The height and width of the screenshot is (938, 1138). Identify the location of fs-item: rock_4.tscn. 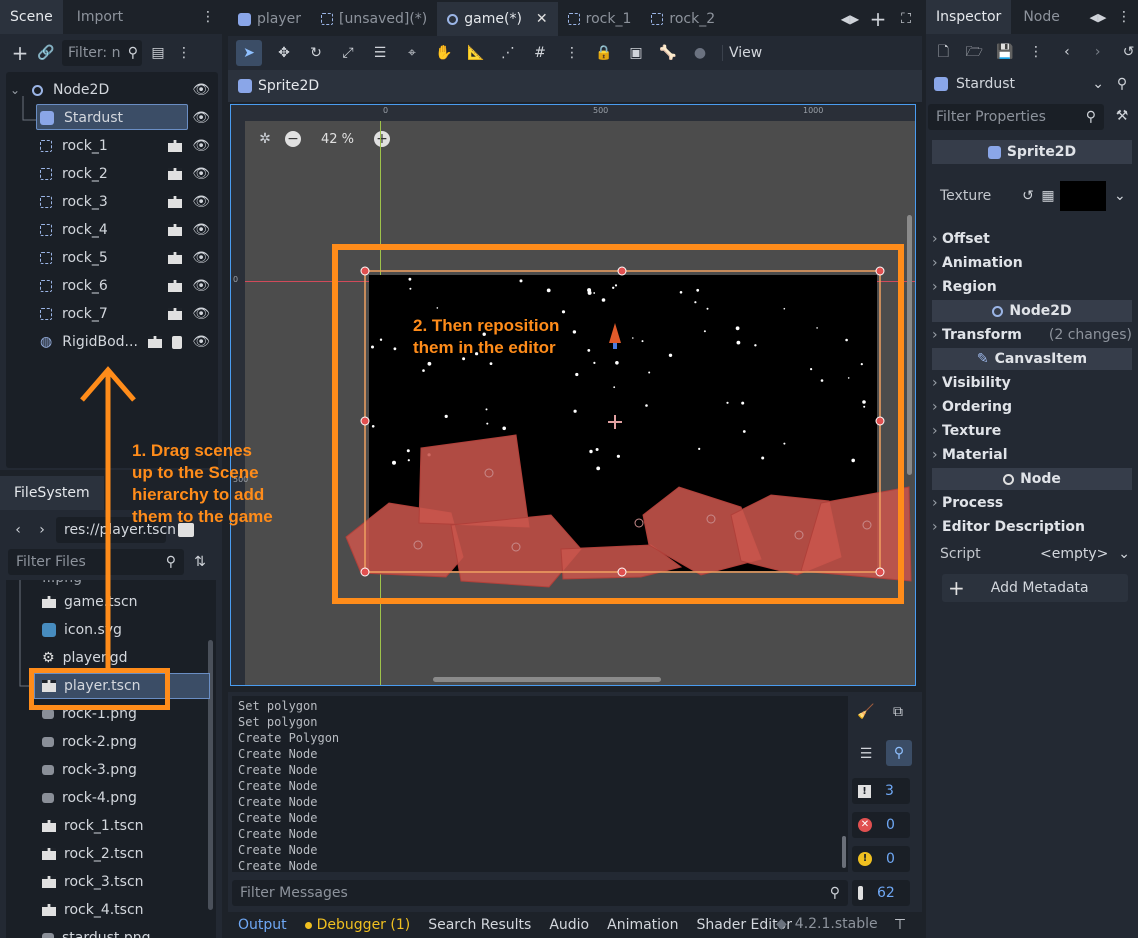
(93, 910).